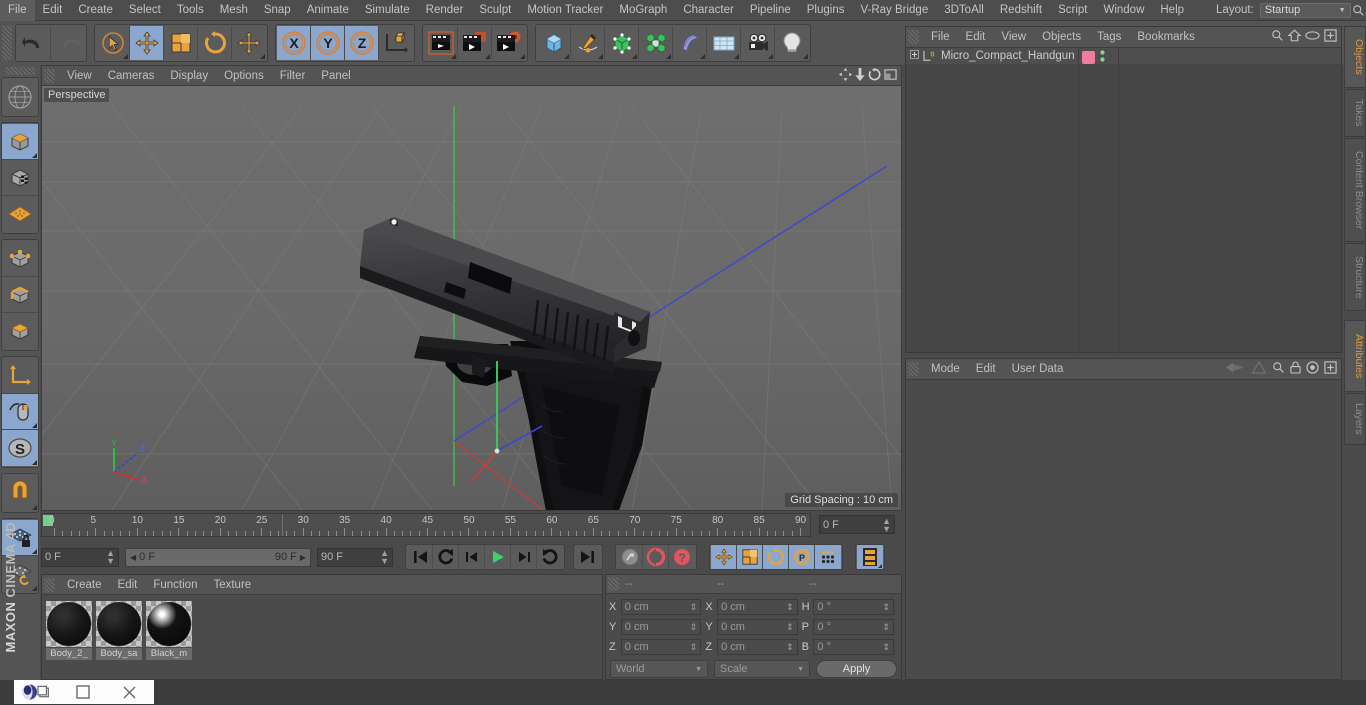 The height and width of the screenshot is (705, 1366). What do you see at coordinates (588, 43) in the screenshot?
I see `add-spline-button` at bounding box center [588, 43].